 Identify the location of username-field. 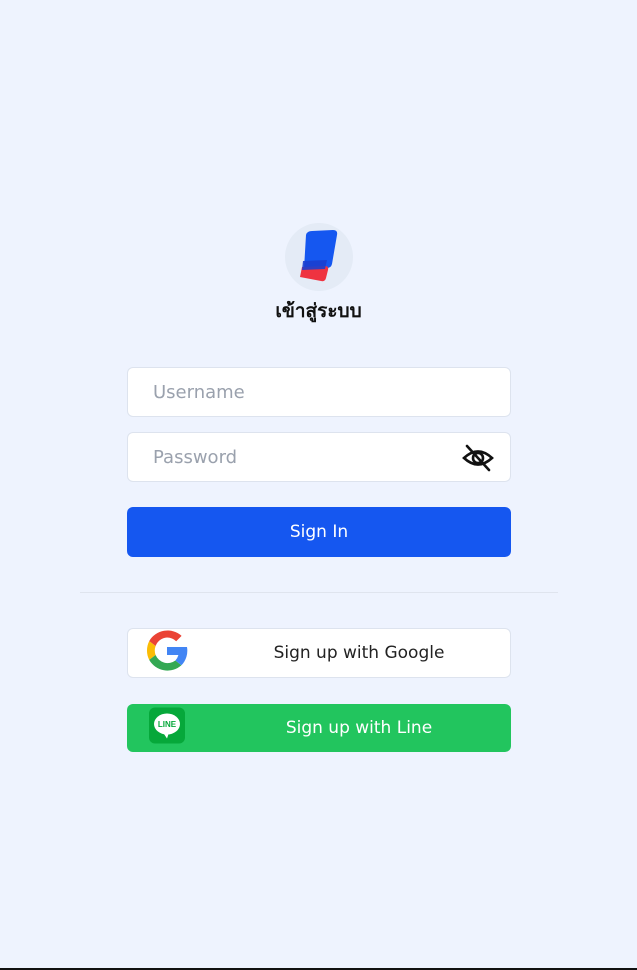
(319, 392).